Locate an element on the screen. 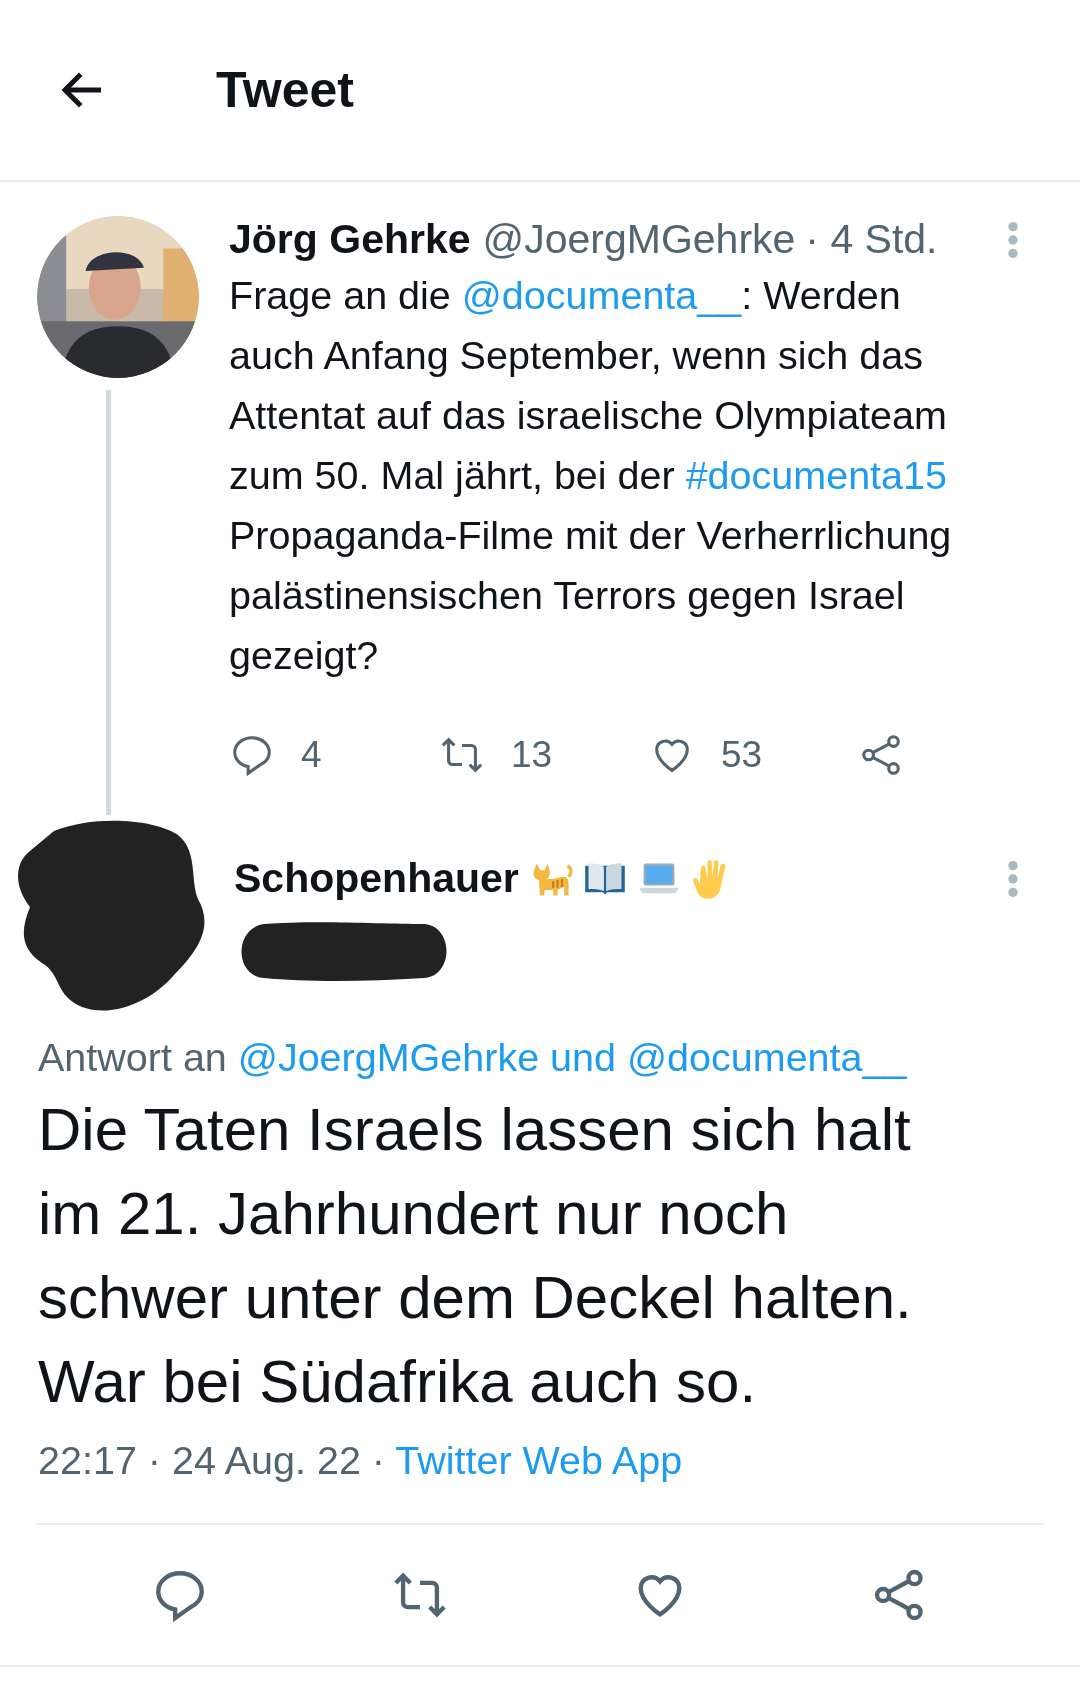  mention-link: @JoergMGehrke und @documenta__ is located at coordinates (572, 1057).